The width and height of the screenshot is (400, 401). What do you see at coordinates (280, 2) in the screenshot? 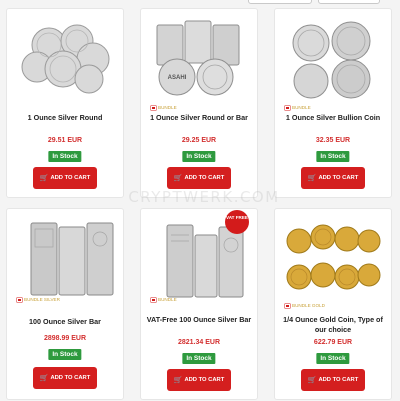
I see `sort-select` at bounding box center [280, 2].